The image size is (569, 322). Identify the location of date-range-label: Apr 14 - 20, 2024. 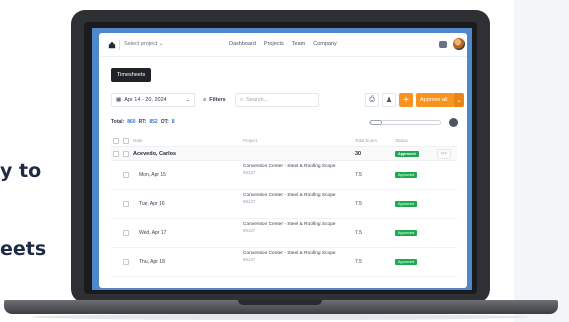
(145, 100).